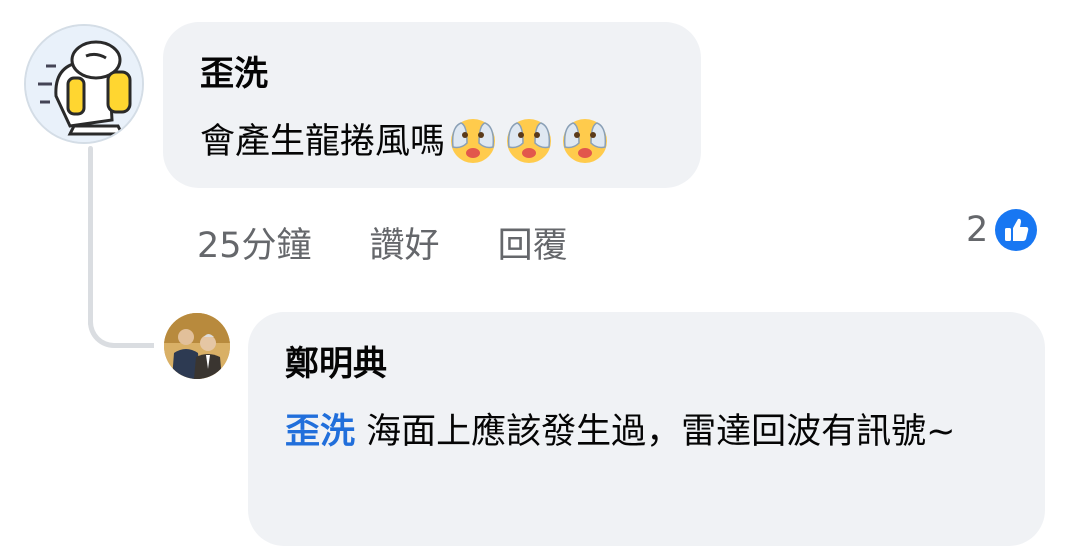 The image size is (1080, 556). What do you see at coordinates (121, 324) in the screenshot?
I see `thread-connector` at bounding box center [121, 324].